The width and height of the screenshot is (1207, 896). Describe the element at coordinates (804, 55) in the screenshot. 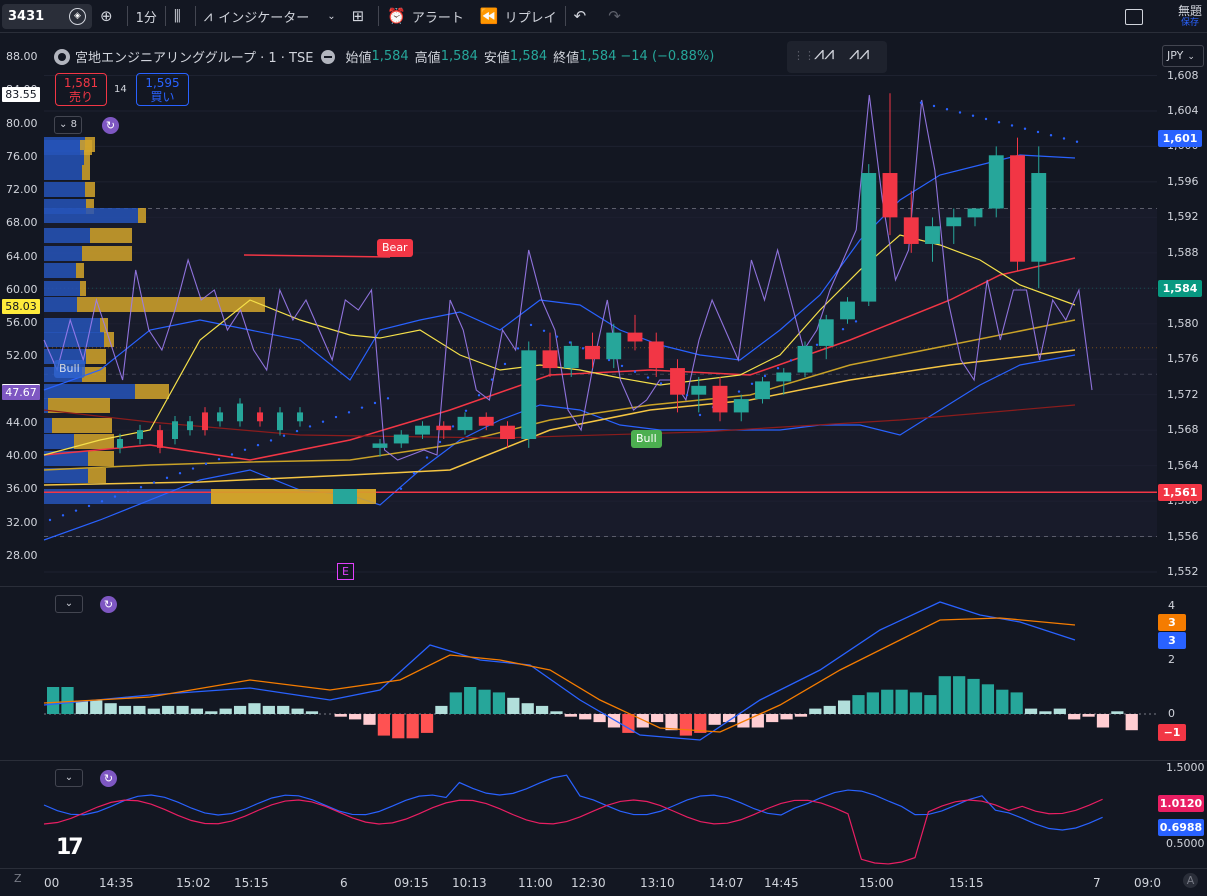

I see `drag-handle-icon: ⋮⋮` at that location.